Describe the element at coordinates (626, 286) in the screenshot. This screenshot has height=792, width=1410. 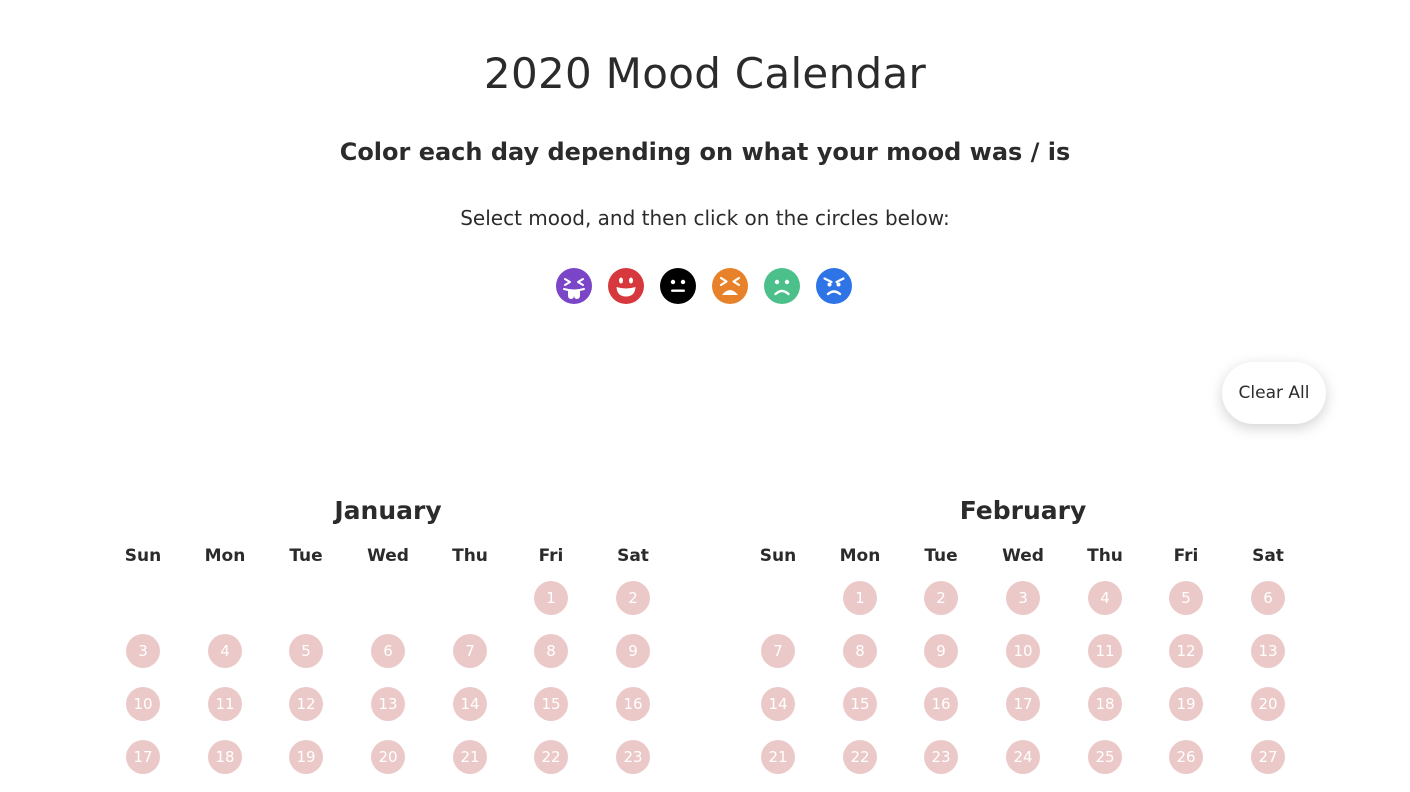
I see `grinning-face-icon` at that location.